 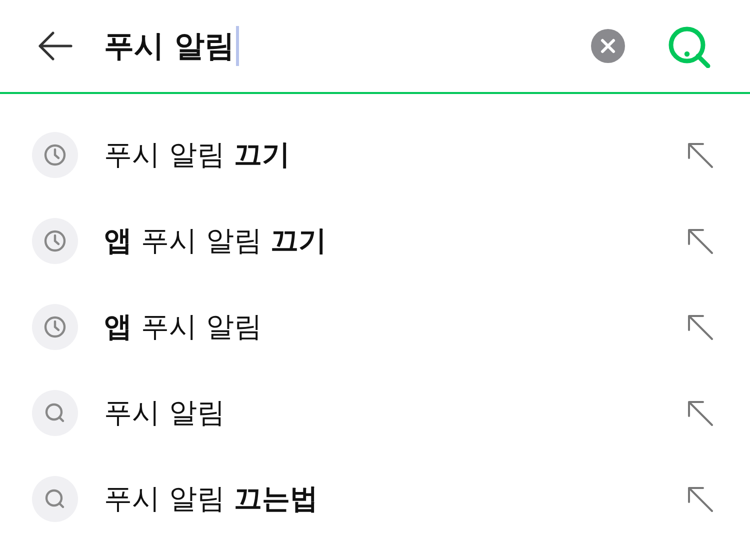 I want to click on suggestion-text: 푸시 알림, so click(x=395, y=413).